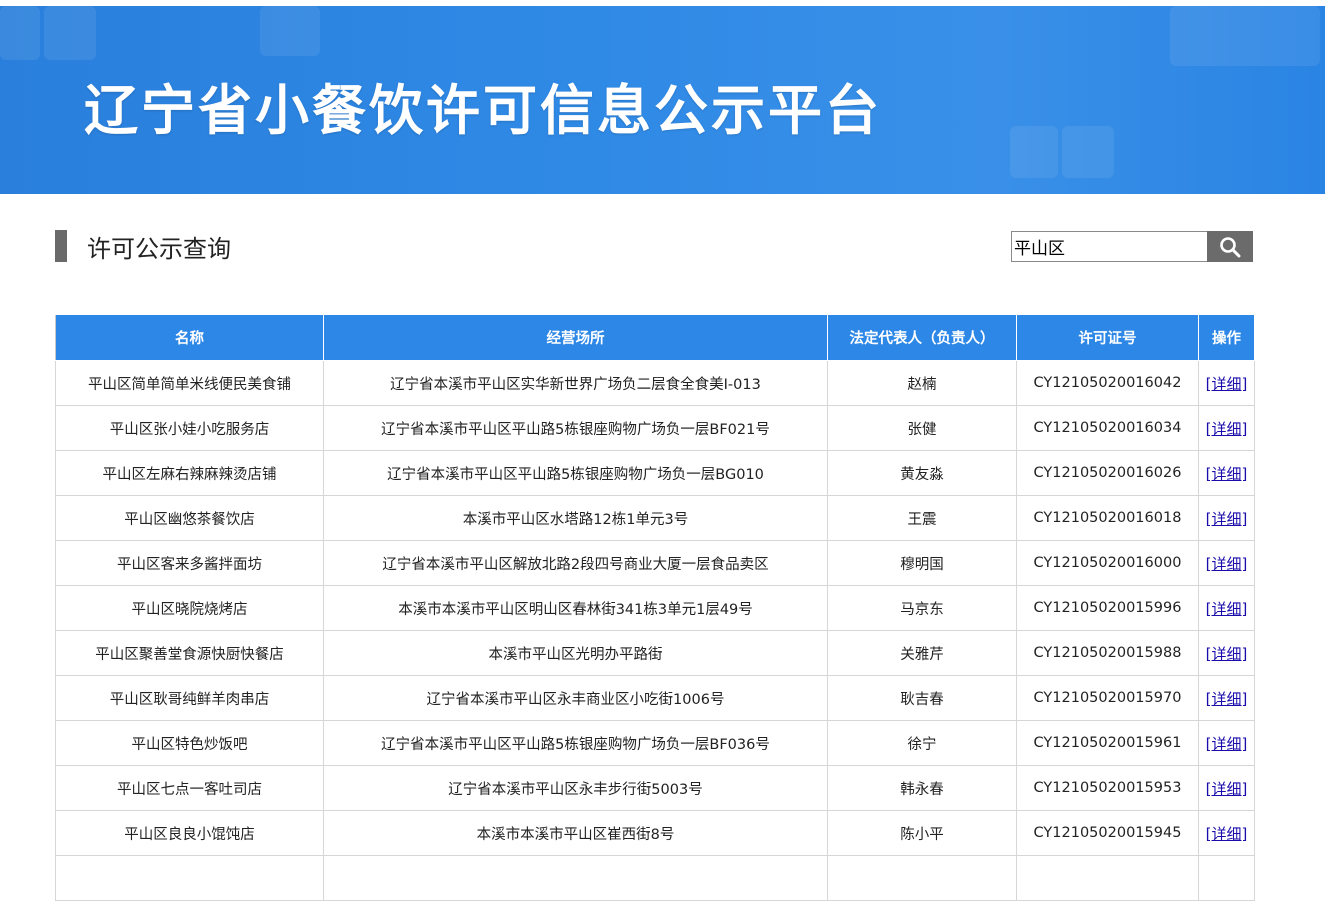 The image size is (1325, 901). I want to click on search-box, so click(1133, 246).